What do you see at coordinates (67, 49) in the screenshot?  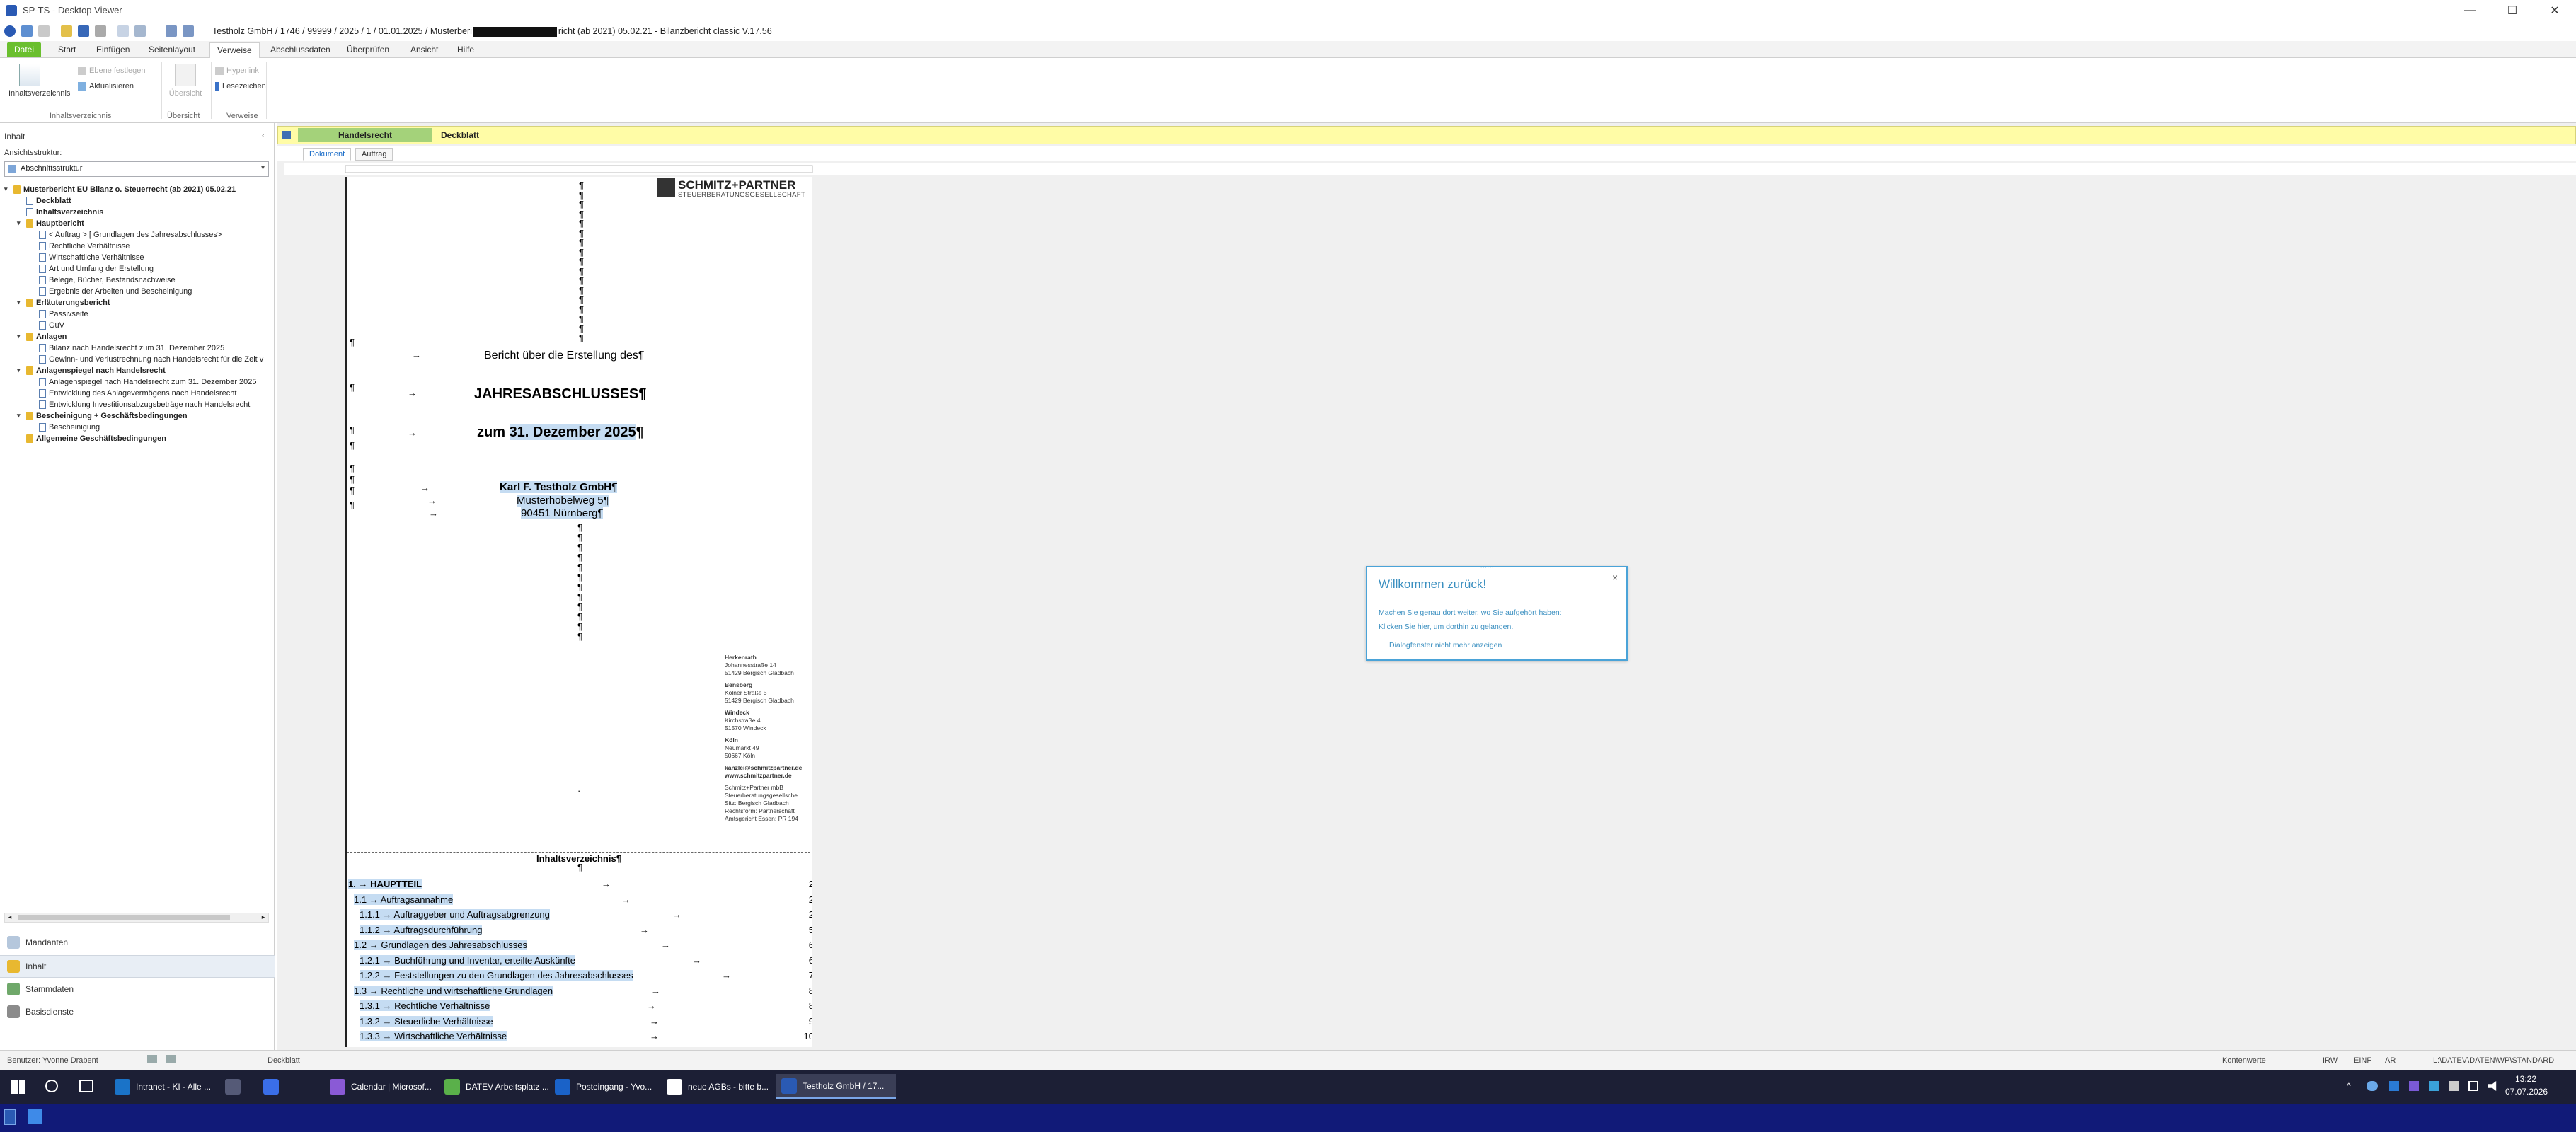 I see `tab-start: Start` at bounding box center [67, 49].